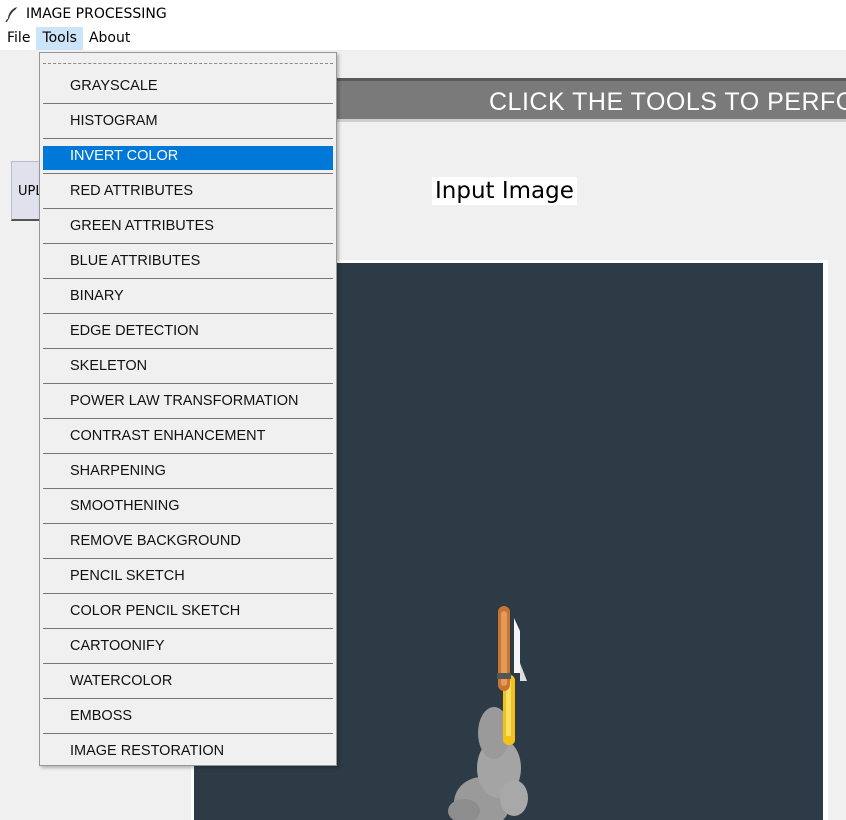 This screenshot has height=820, width=846. What do you see at coordinates (114, 86) in the screenshot?
I see `menu-item-label: GRAYSCALE` at bounding box center [114, 86].